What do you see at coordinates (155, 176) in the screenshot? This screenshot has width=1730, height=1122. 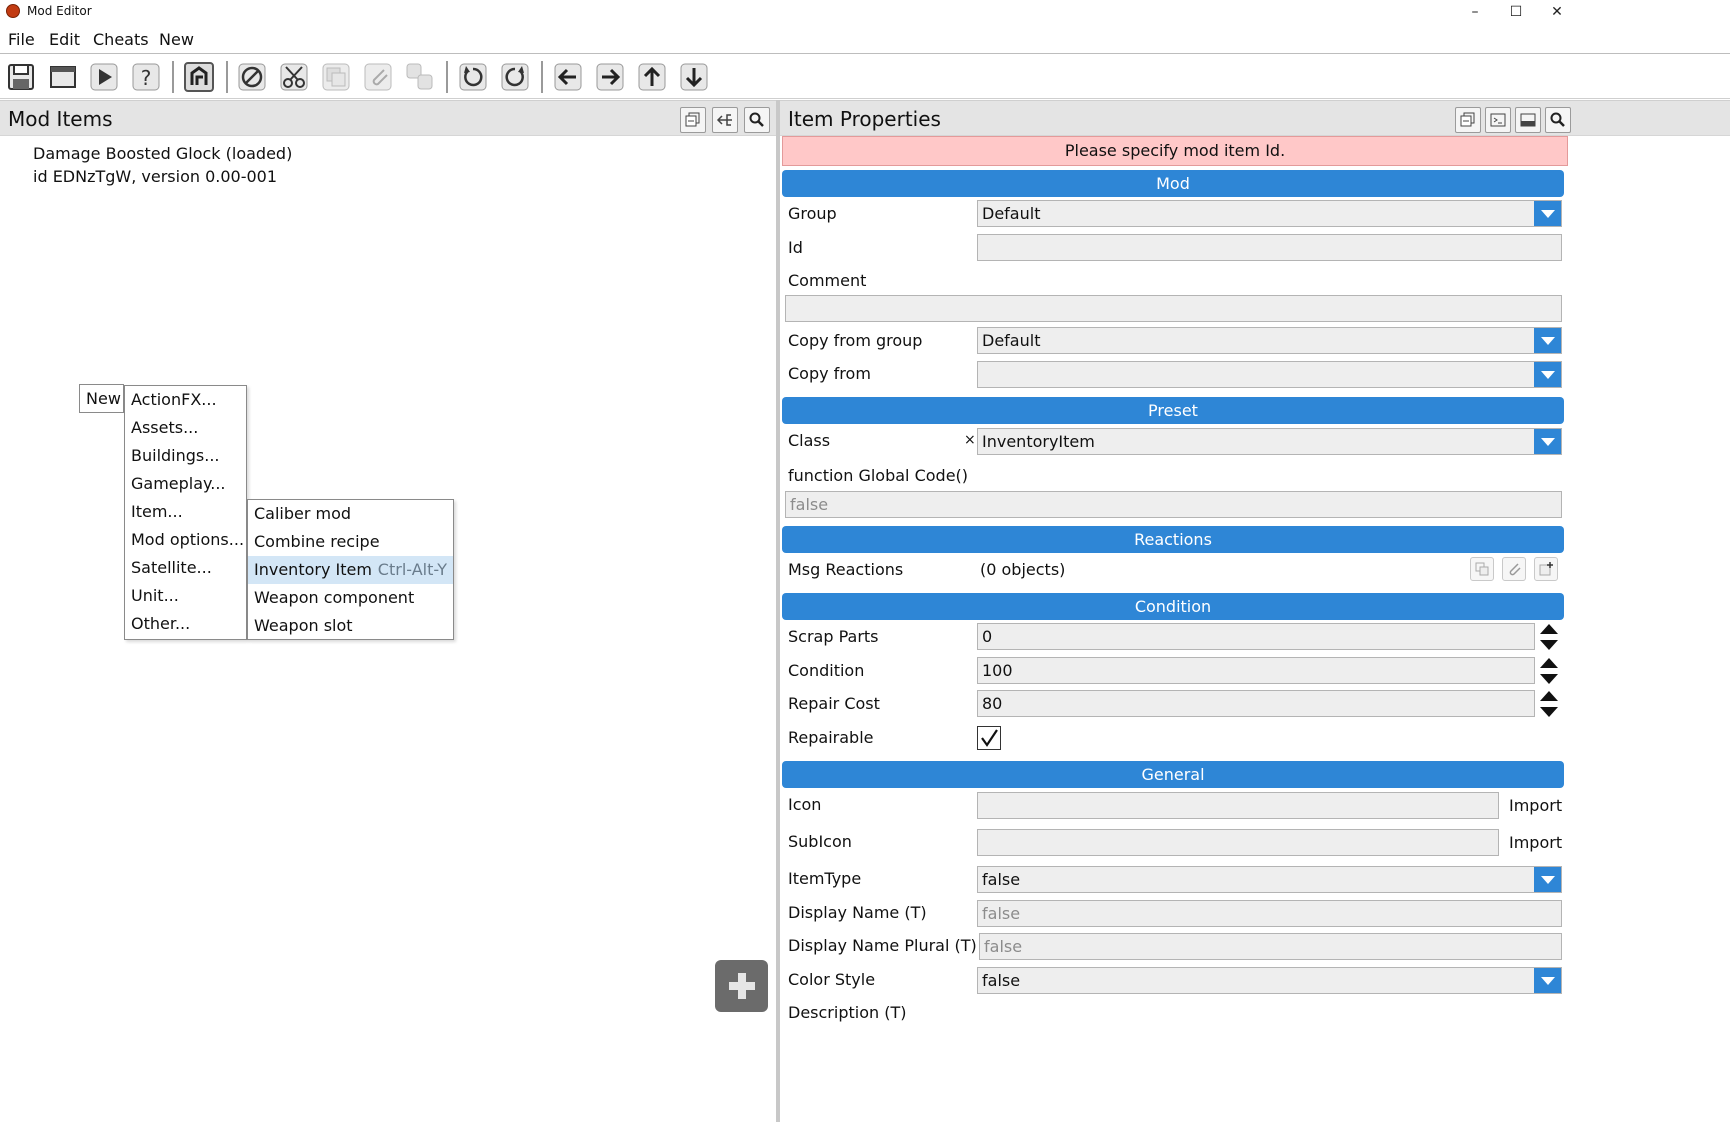 I see `mod-id-version: id EDNzTgW, version 0.00-001` at bounding box center [155, 176].